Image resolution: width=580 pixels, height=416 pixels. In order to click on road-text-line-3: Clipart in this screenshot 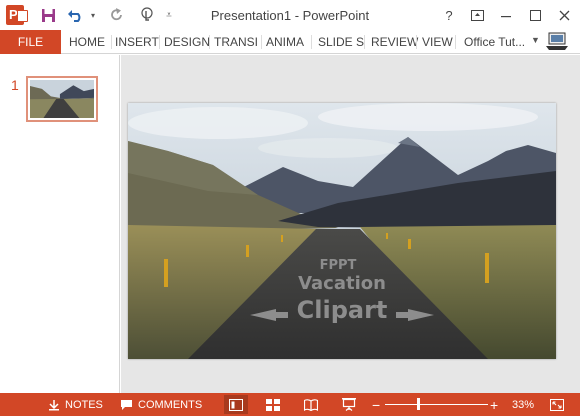, I will do `click(342, 310)`.